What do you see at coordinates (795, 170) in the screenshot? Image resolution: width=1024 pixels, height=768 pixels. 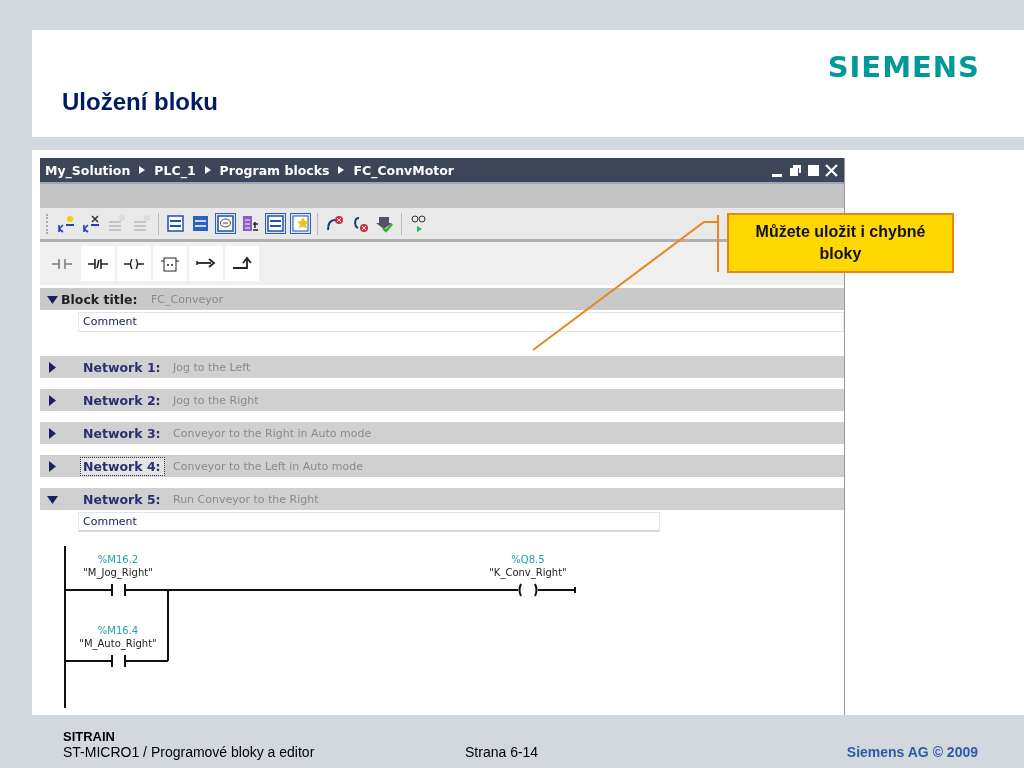 I see `restore-icon` at bounding box center [795, 170].